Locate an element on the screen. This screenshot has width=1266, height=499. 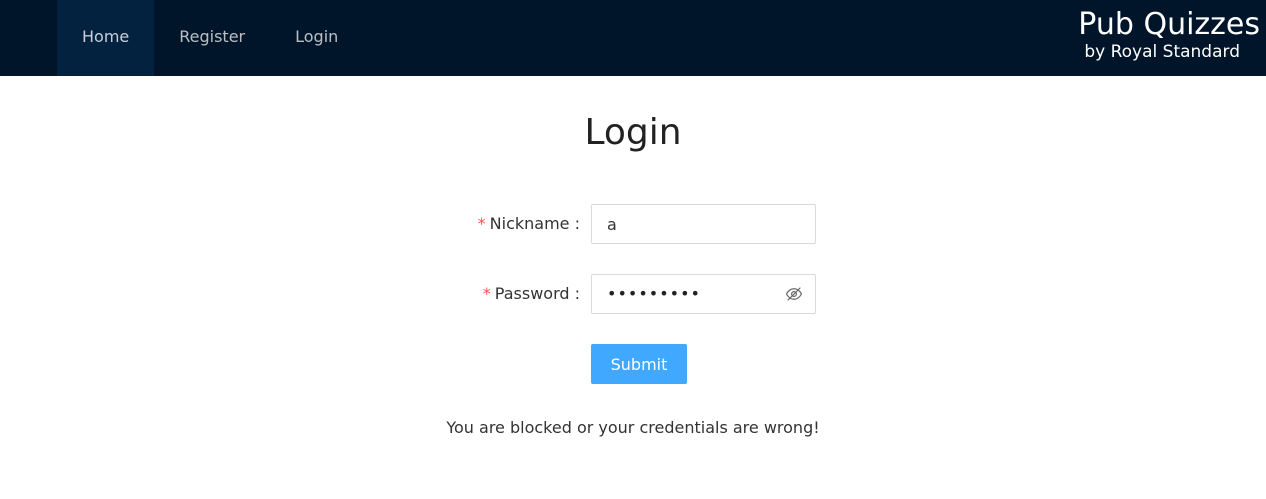
brand-logo: Pub Quizzes by Royal Standard is located at coordinates (1169, 34).